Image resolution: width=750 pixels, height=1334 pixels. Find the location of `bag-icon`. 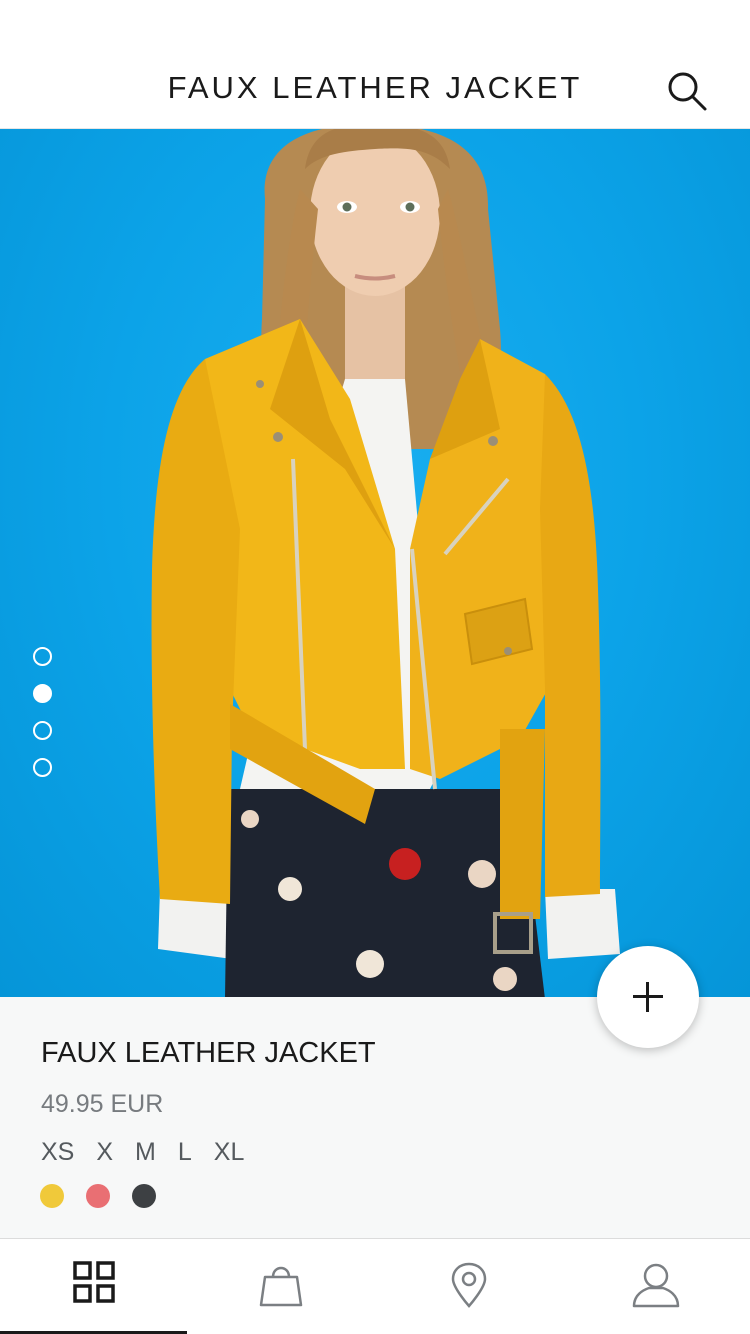

bag-icon is located at coordinates (281, 1286).